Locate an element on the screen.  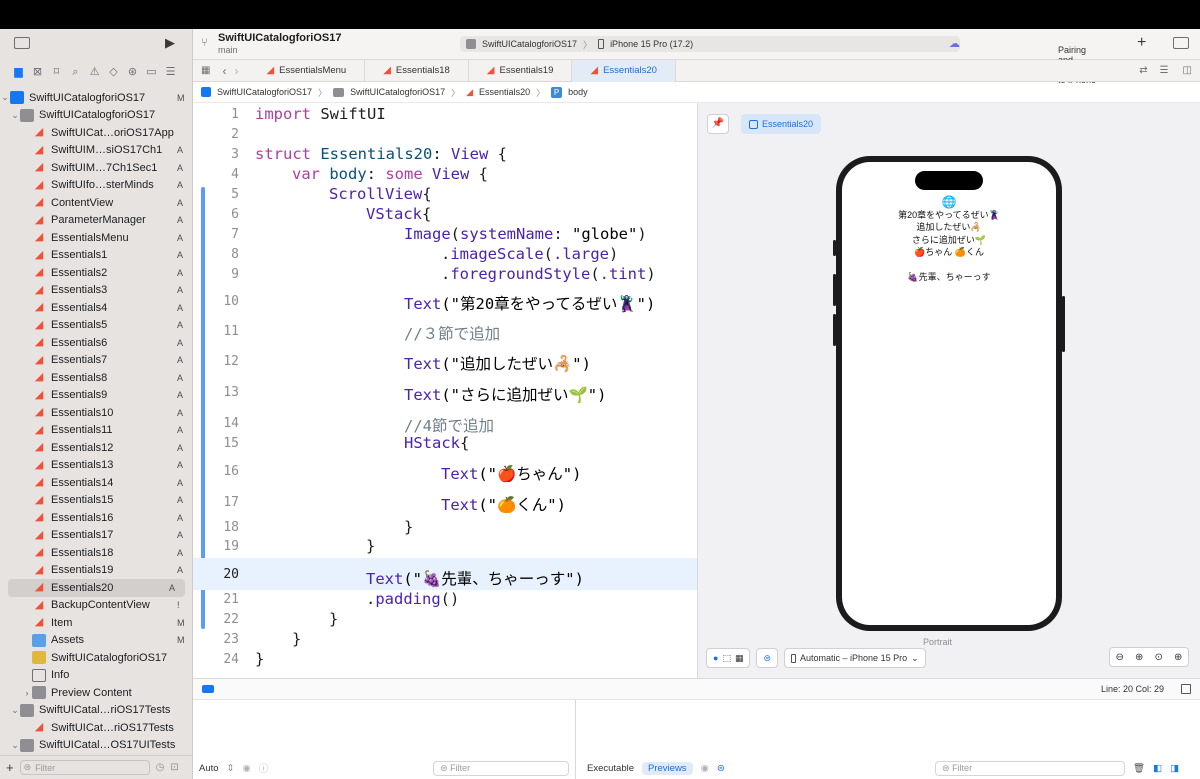
forward-icon: › is located at coordinates (239, 71).